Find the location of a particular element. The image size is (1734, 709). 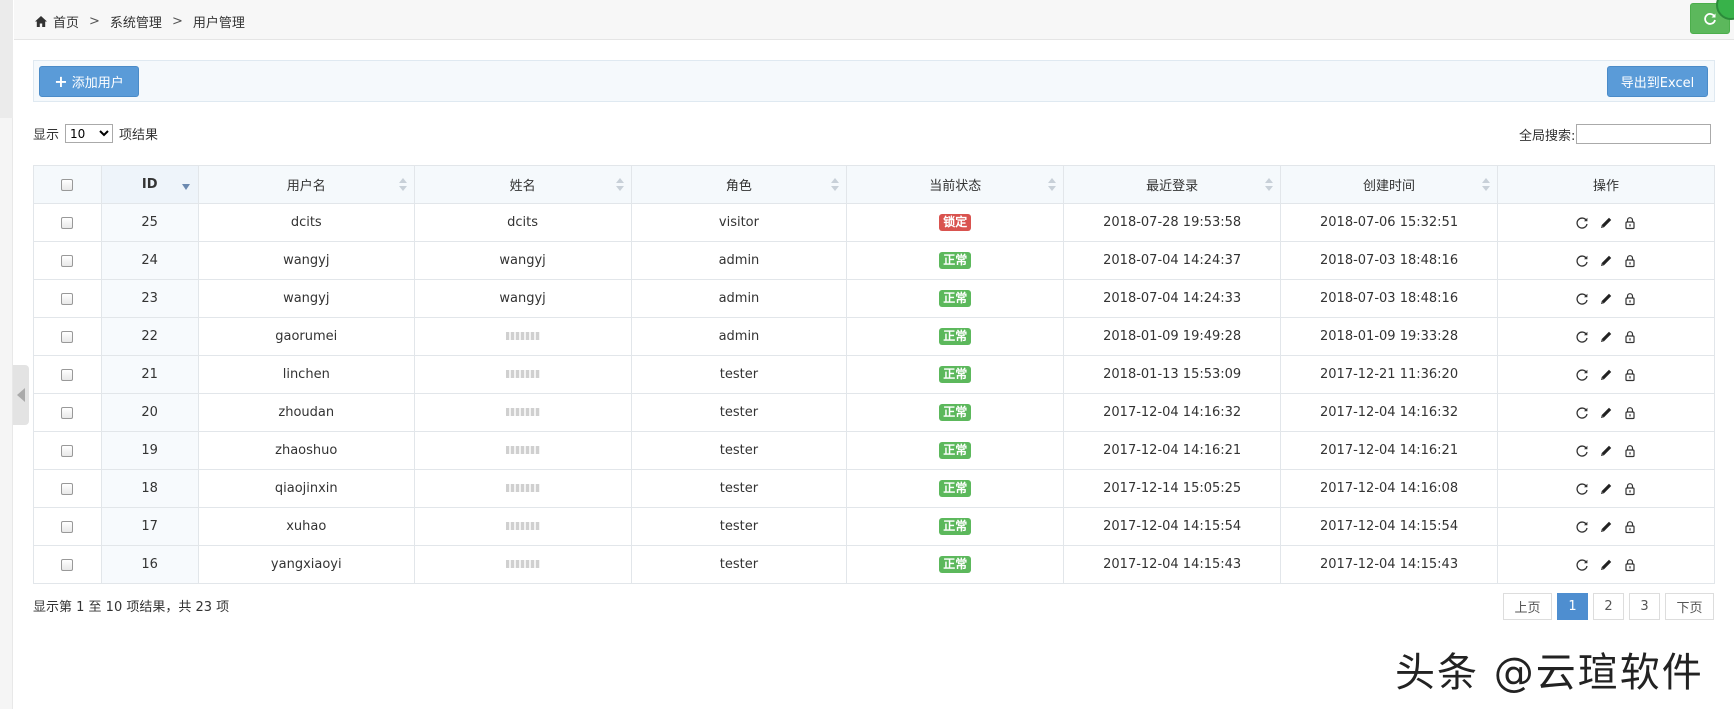

select-all-header is located at coordinates (67, 184).